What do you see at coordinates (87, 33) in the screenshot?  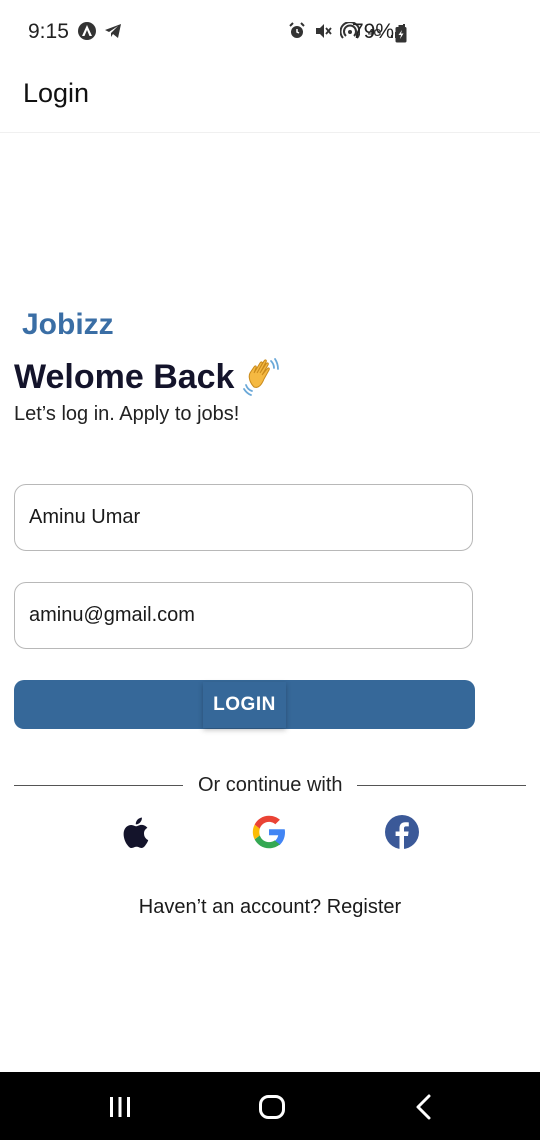 I see `app-notification-icon` at bounding box center [87, 33].